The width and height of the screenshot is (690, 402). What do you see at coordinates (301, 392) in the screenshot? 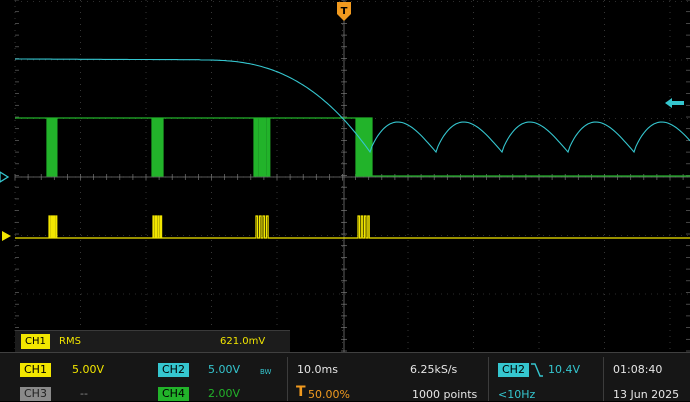
I see `trigger-position-symbol: T` at bounding box center [301, 392].